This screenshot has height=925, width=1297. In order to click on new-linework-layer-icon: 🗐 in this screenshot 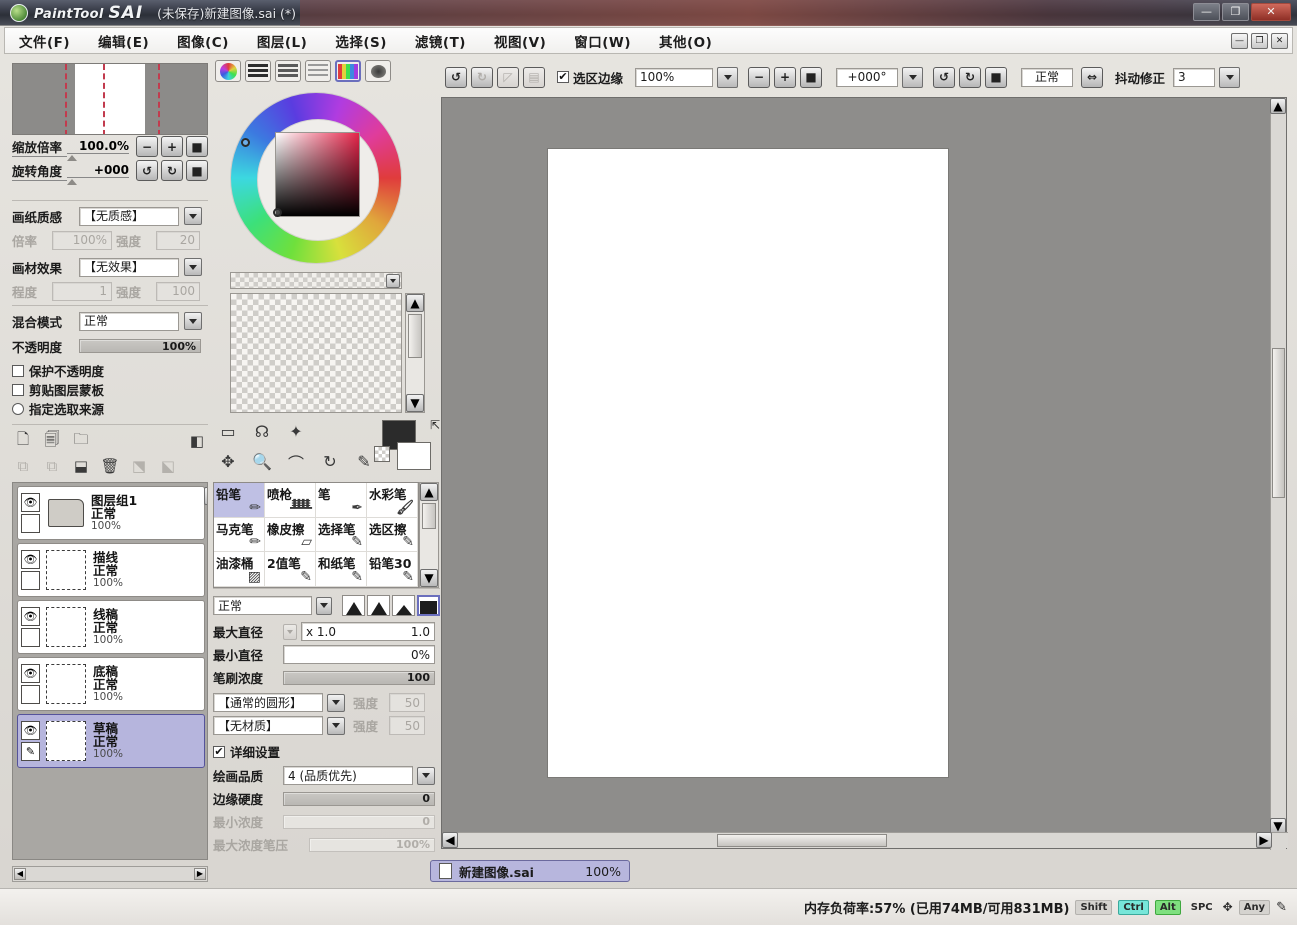, I will do `click(52, 441)`.